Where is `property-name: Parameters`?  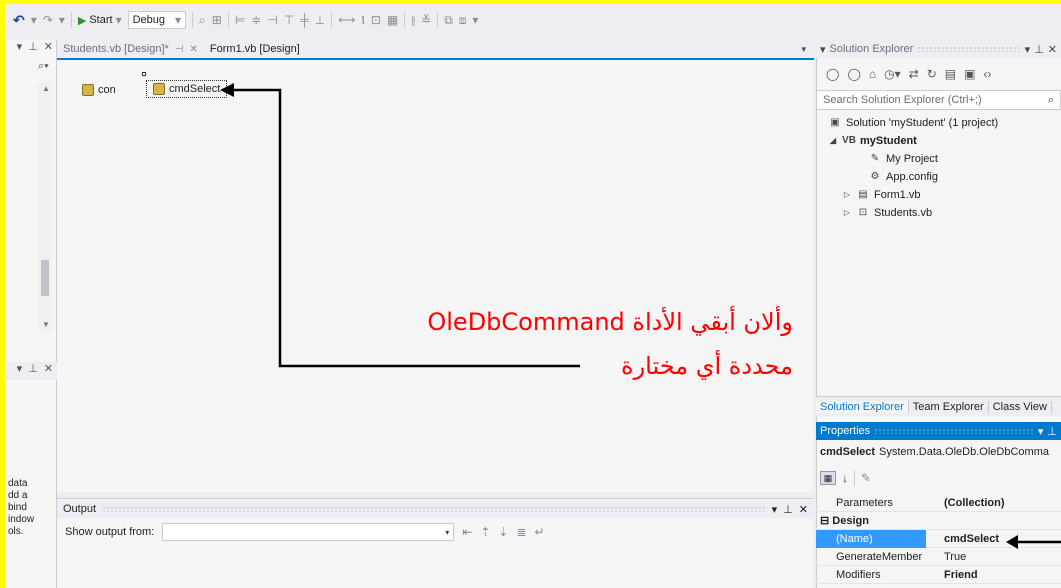
property-name: Parameters is located at coordinates (864, 502).